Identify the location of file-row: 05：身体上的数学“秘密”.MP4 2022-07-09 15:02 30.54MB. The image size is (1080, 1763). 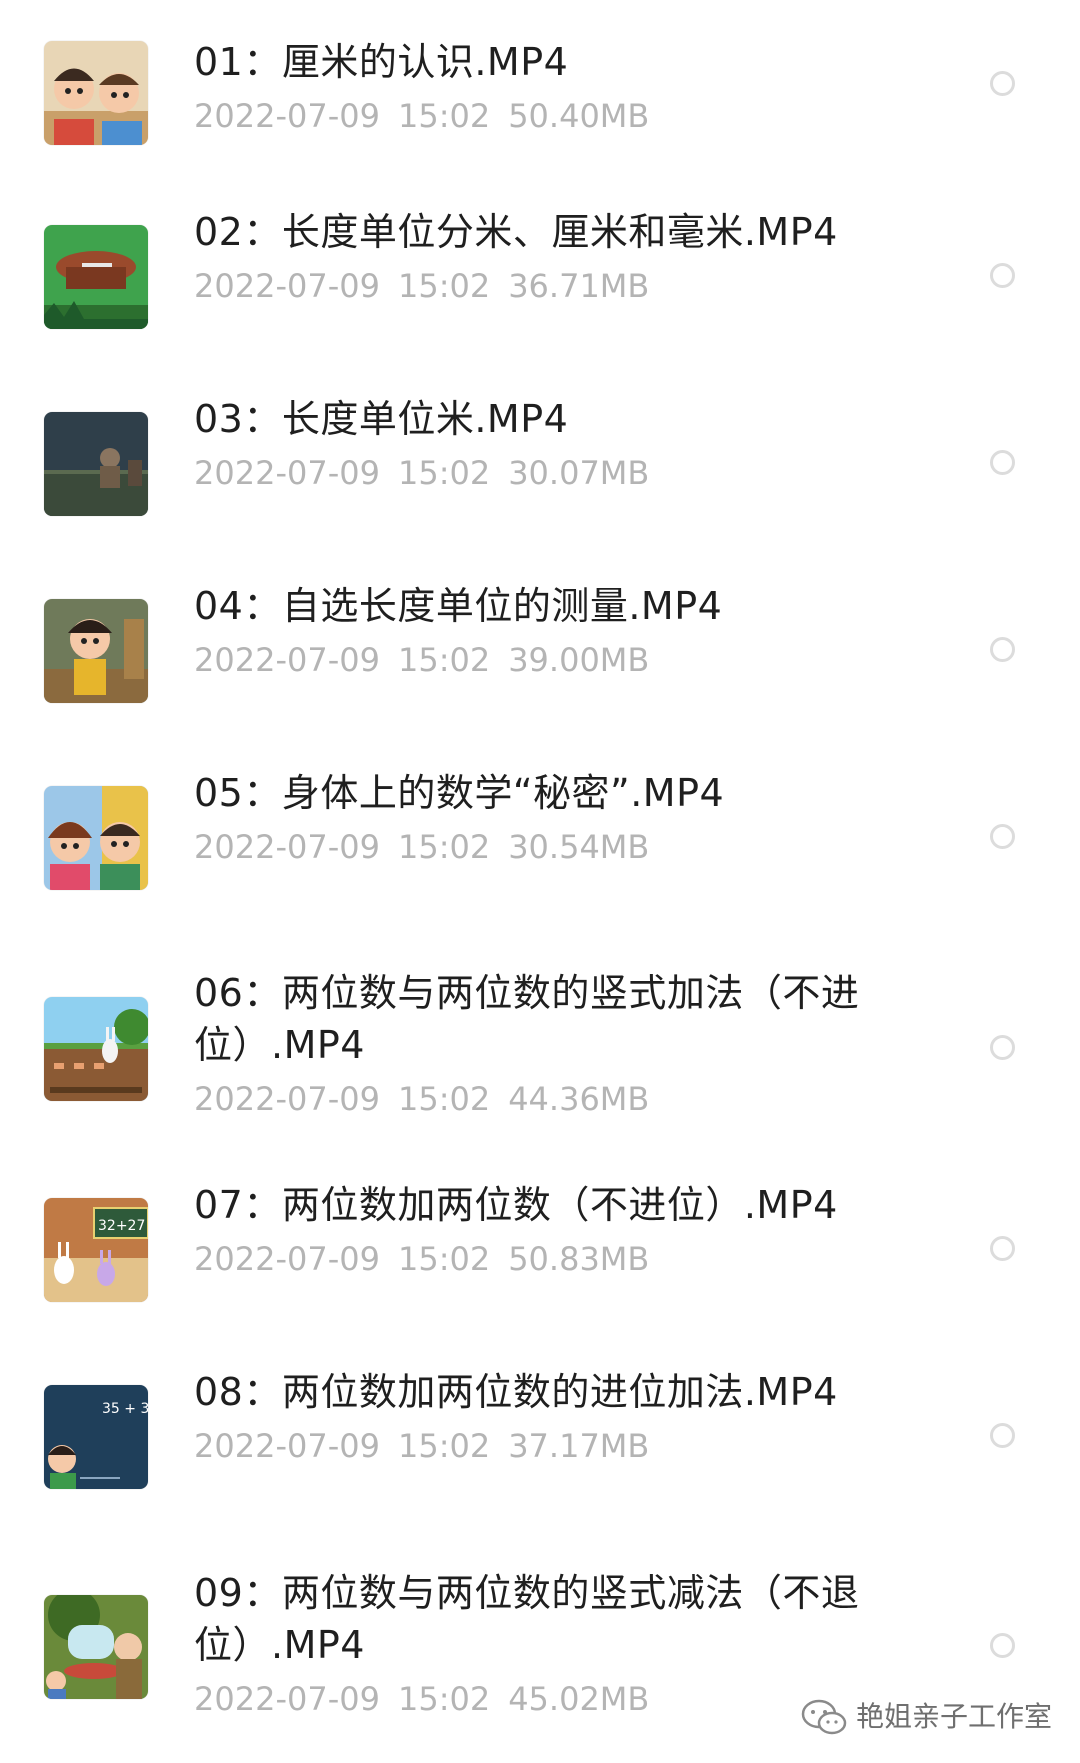
(540, 833).